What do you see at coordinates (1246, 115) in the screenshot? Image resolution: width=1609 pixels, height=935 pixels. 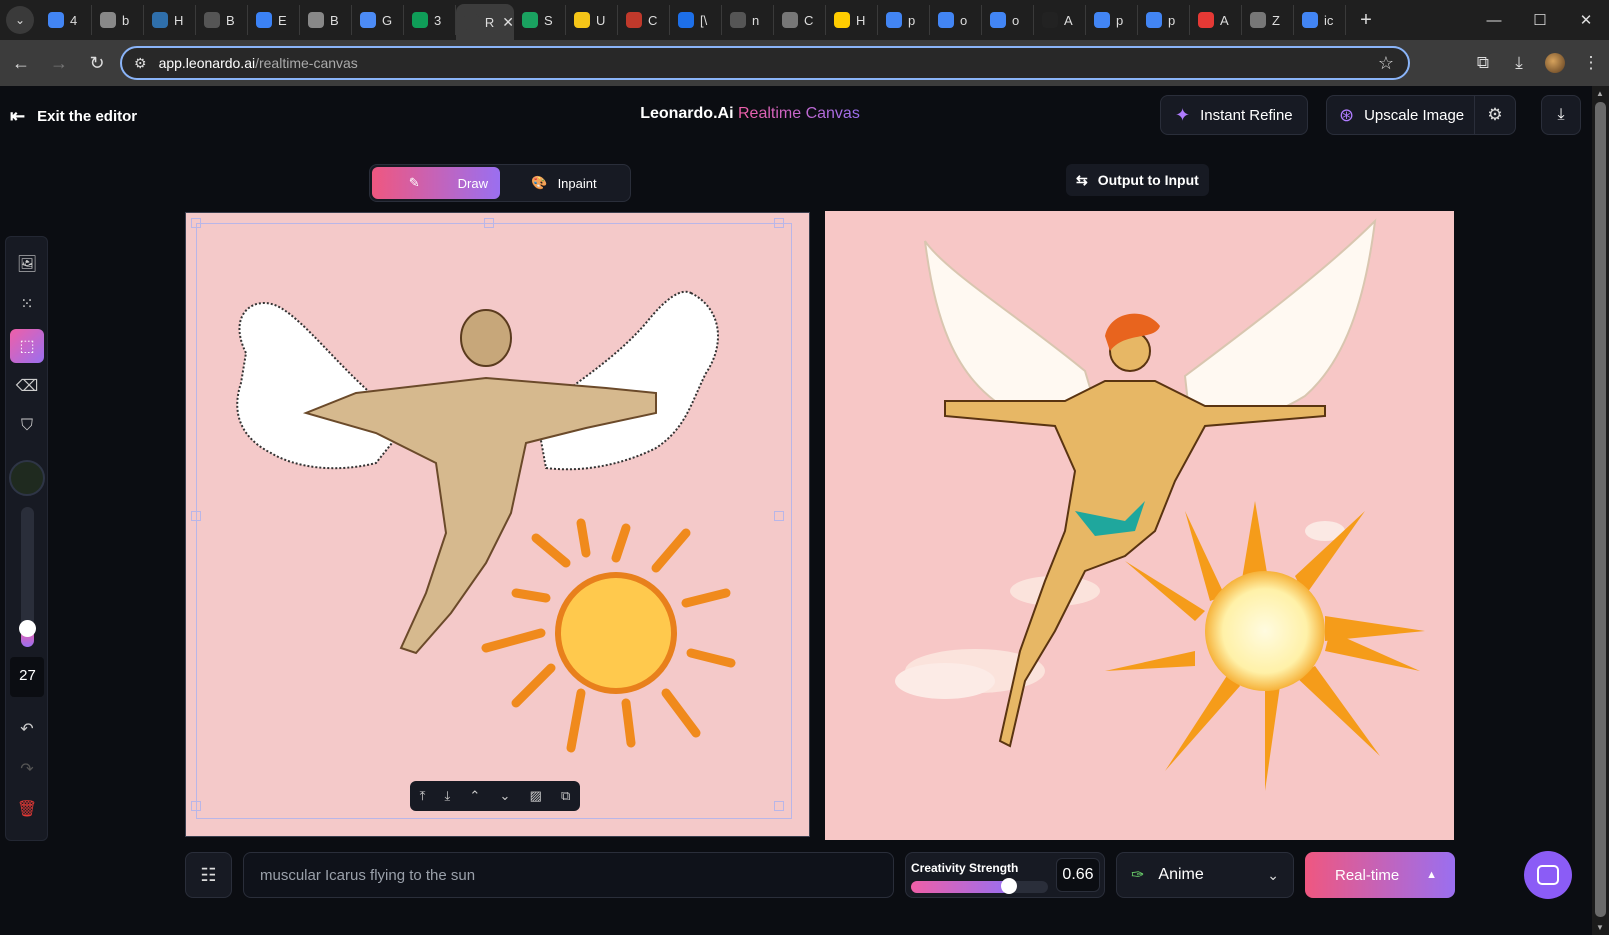 I see `instant-refine-label: Instant Refine` at bounding box center [1246, 115].